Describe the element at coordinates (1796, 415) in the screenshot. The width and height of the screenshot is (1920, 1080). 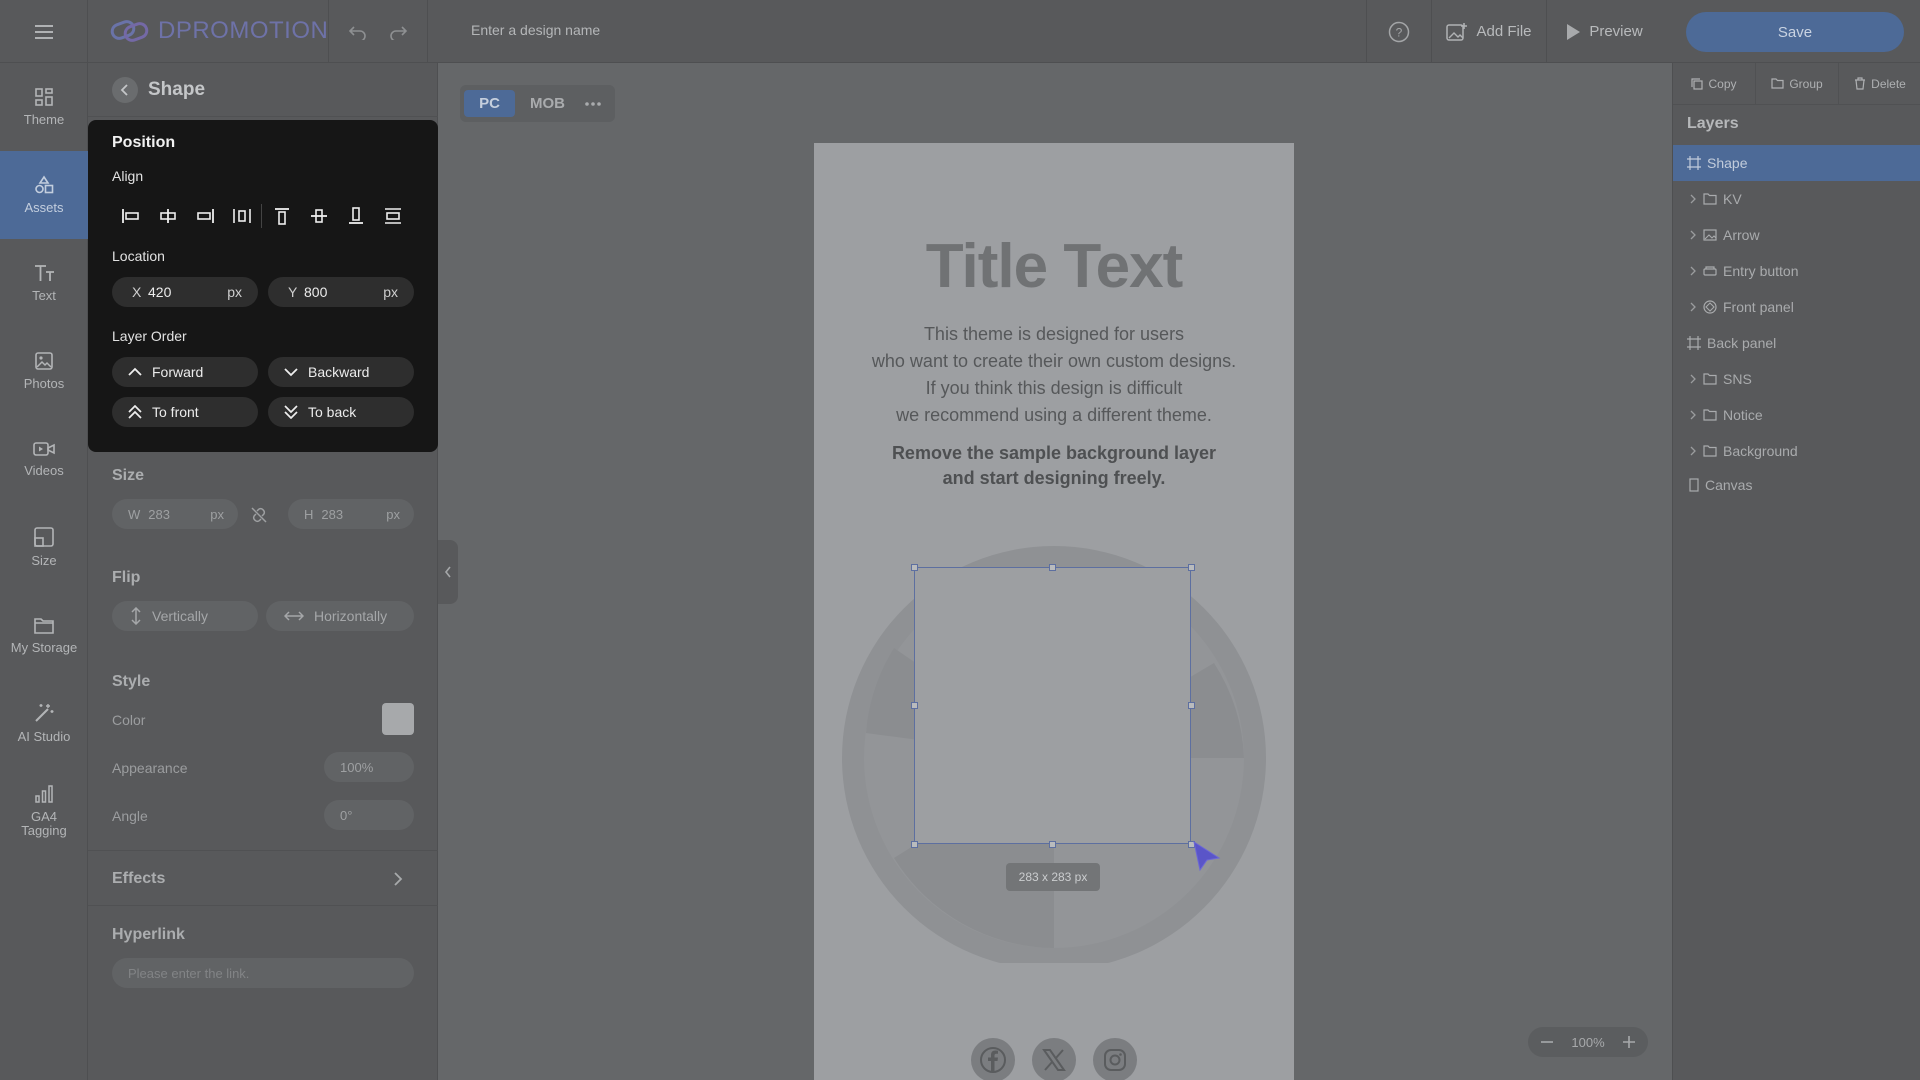
I see `layer-notice: Notice` at that location.